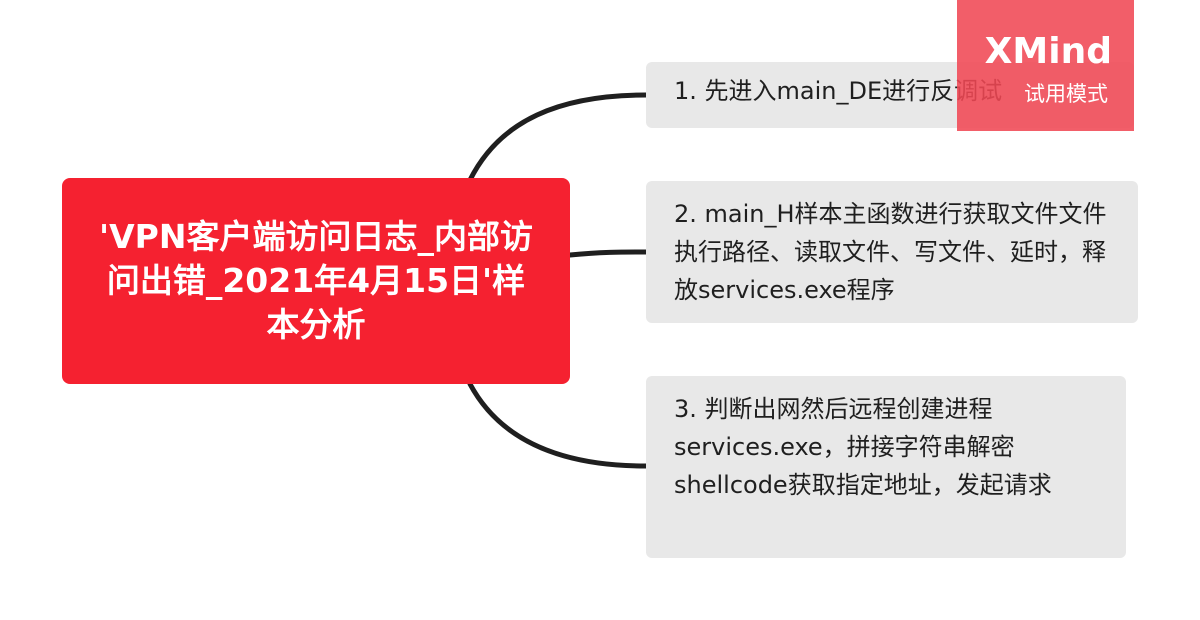  I want to click on central-topic: 'VPN客户端访问日志_内部访问出错_2021年4月15日'样本分析, so click(316, 281).